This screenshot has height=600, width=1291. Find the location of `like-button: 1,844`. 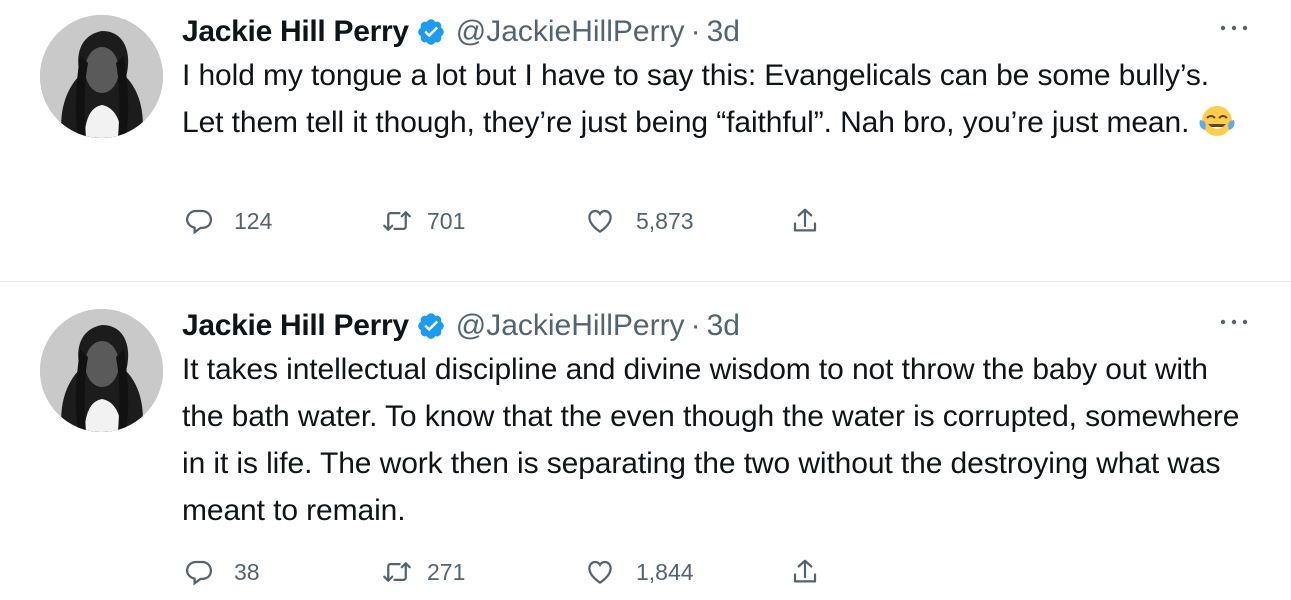

like-button: 1,844 is located at coordinates (639, 572).